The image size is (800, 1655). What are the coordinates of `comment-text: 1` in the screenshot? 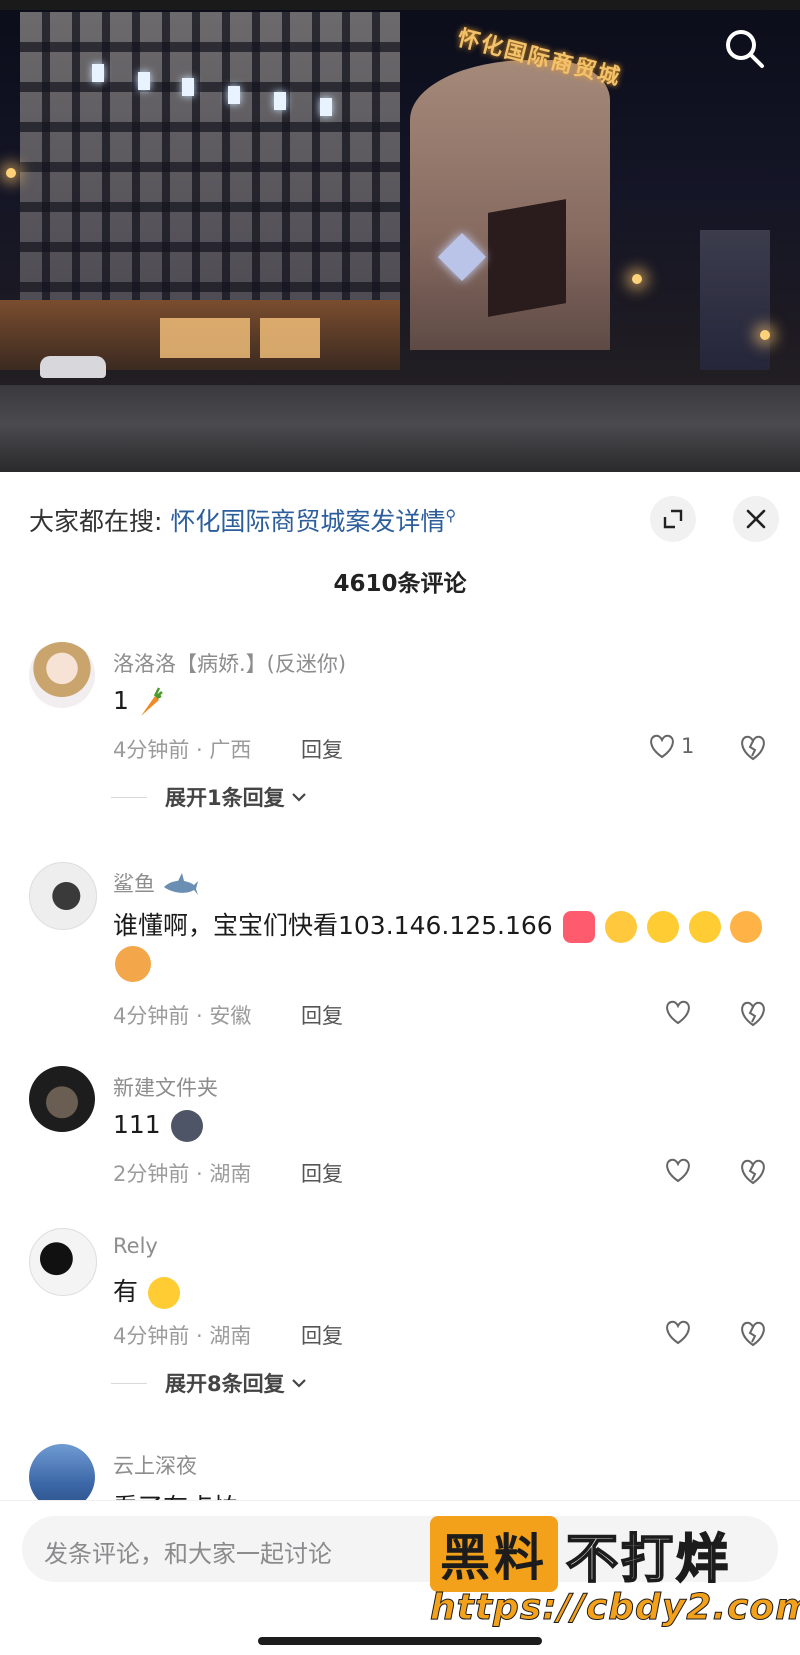 It's located at (138, 702).